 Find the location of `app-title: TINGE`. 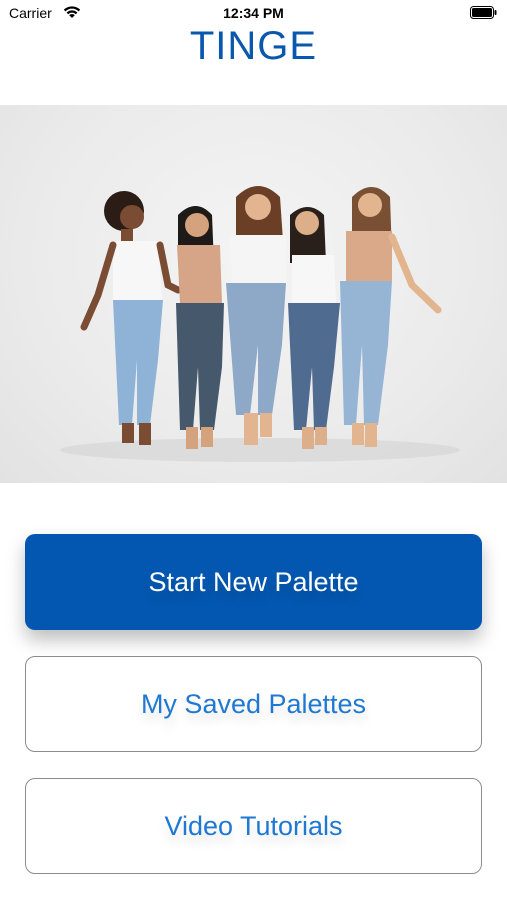

app-title: TINGE is located at coordinates (253, 46).